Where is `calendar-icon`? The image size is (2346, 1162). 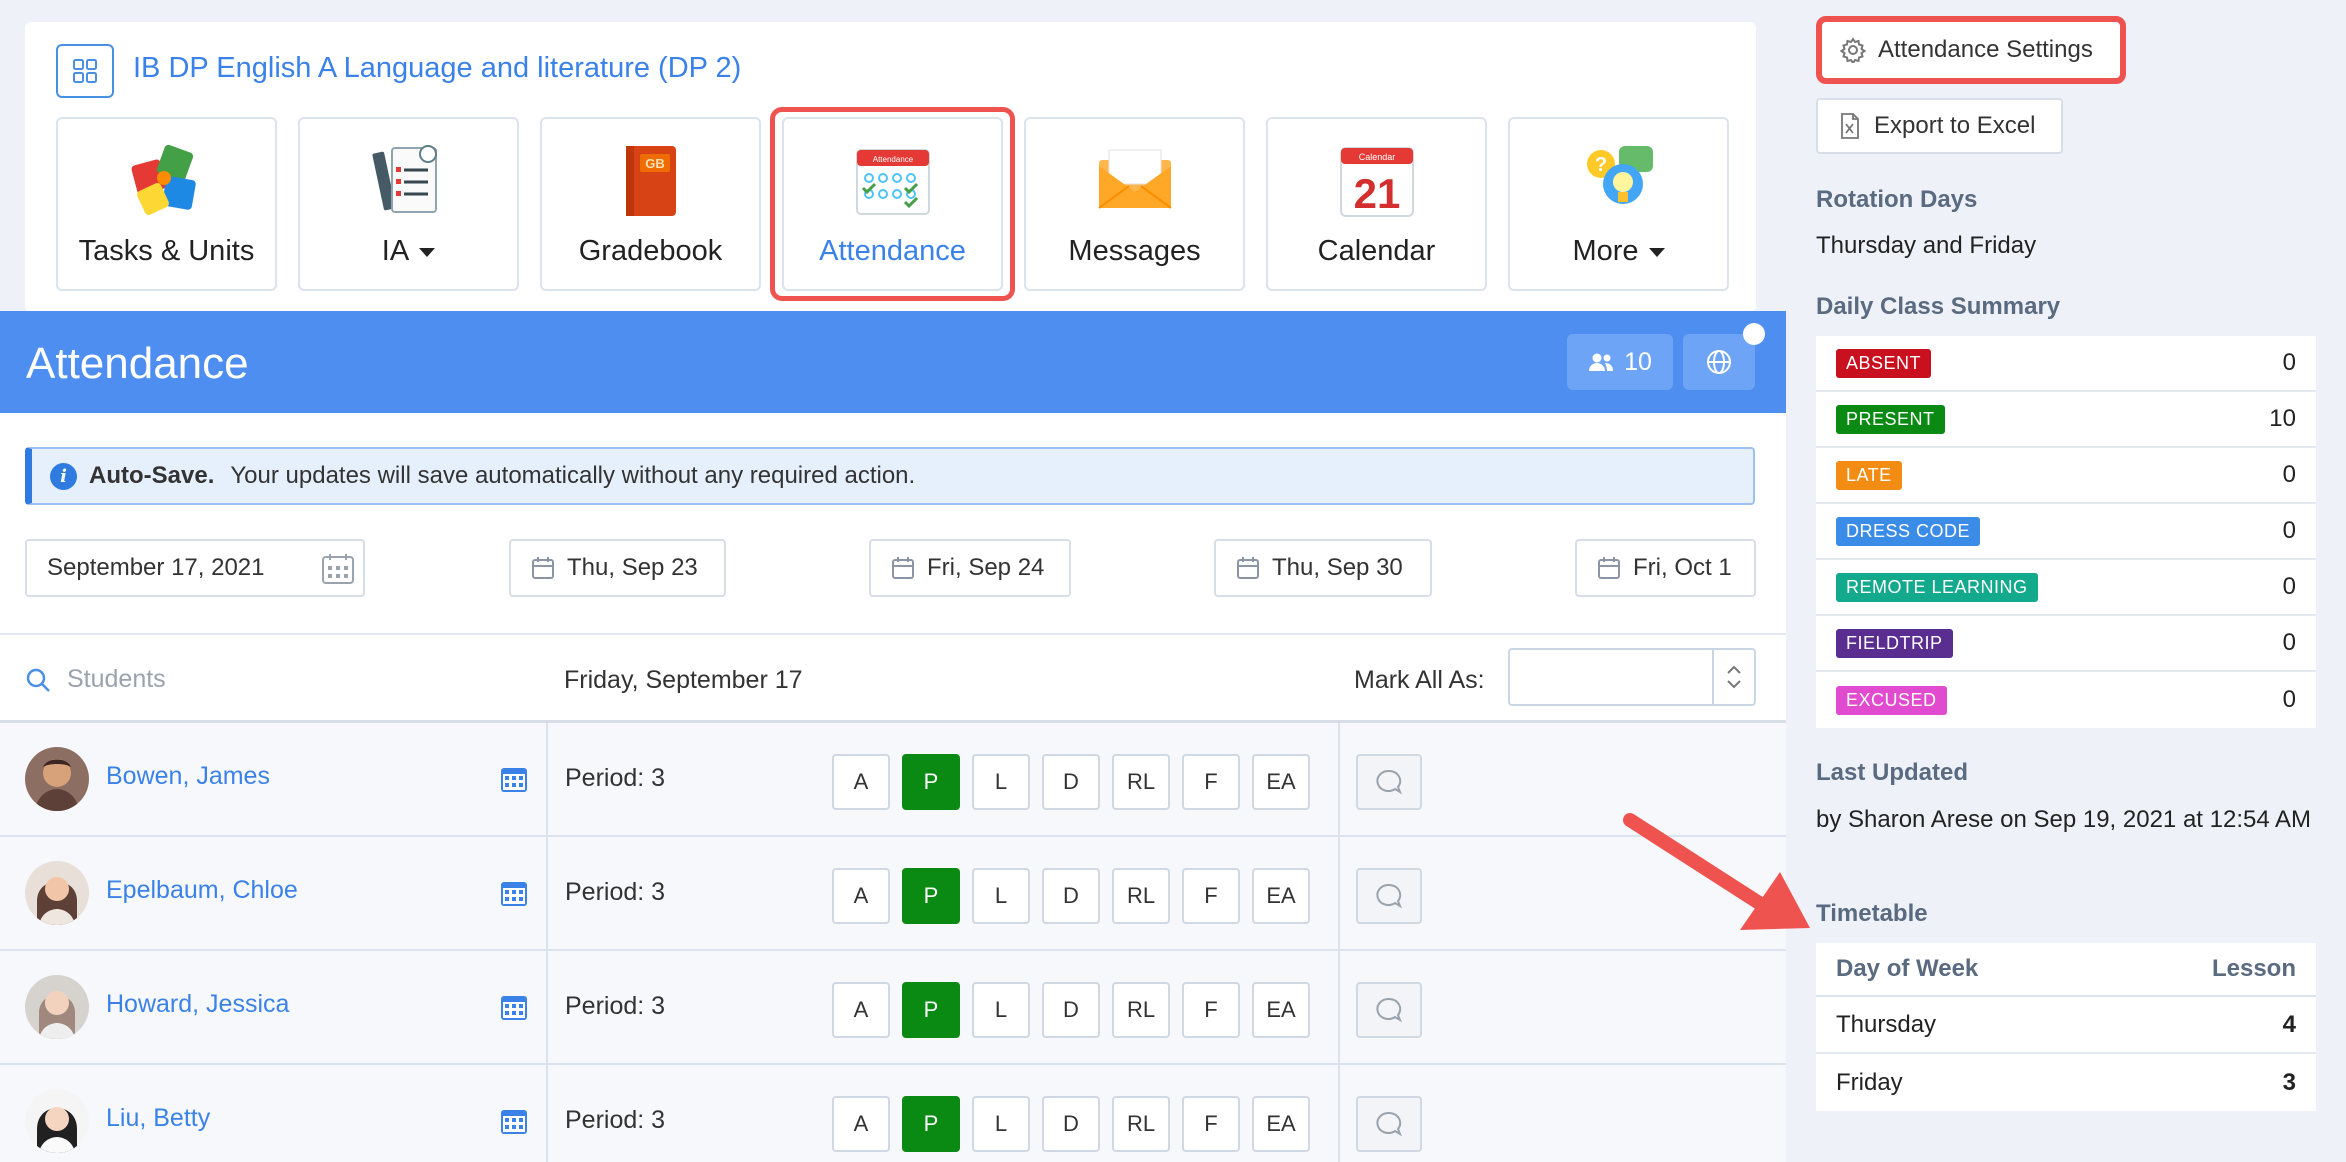
calendar-icon is located at coordinates (1609, 568).